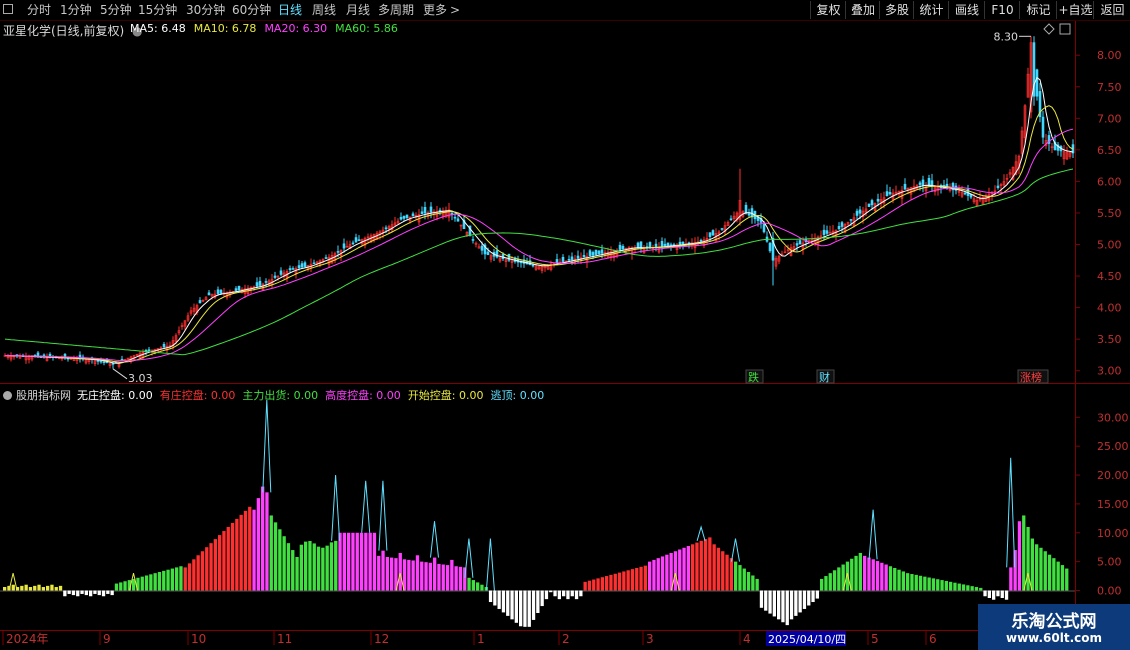  What do you see at coordinates (1109, 118) in the screenshot?
I see `price-tick-label: 7.00` at bounding box center [1109, 118].